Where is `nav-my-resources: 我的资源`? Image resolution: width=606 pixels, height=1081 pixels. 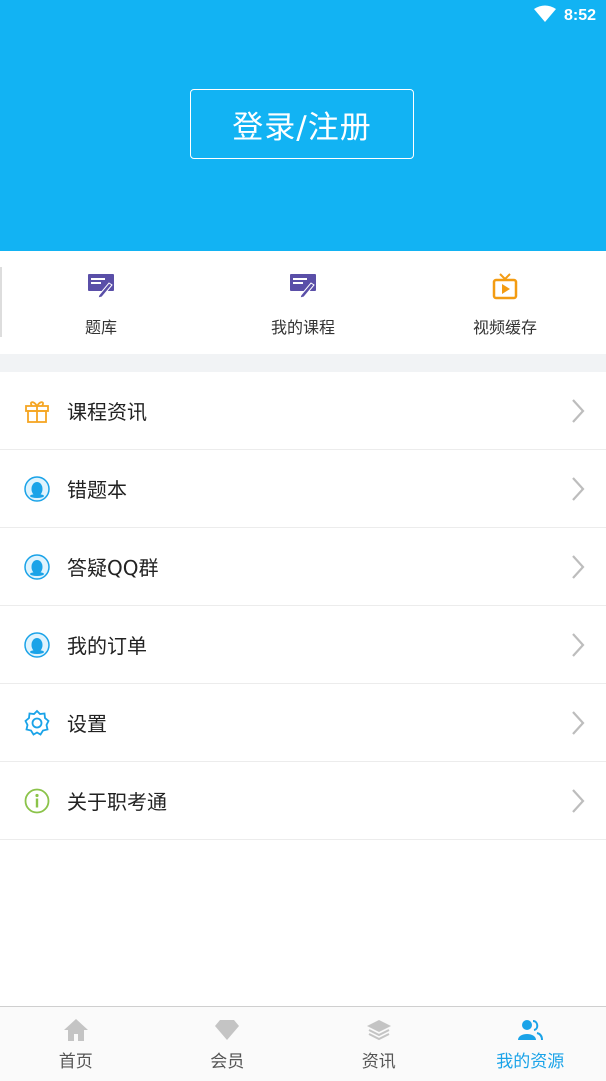 nav-my-resources: 我的资源 is located at coordinates (530, 1044).